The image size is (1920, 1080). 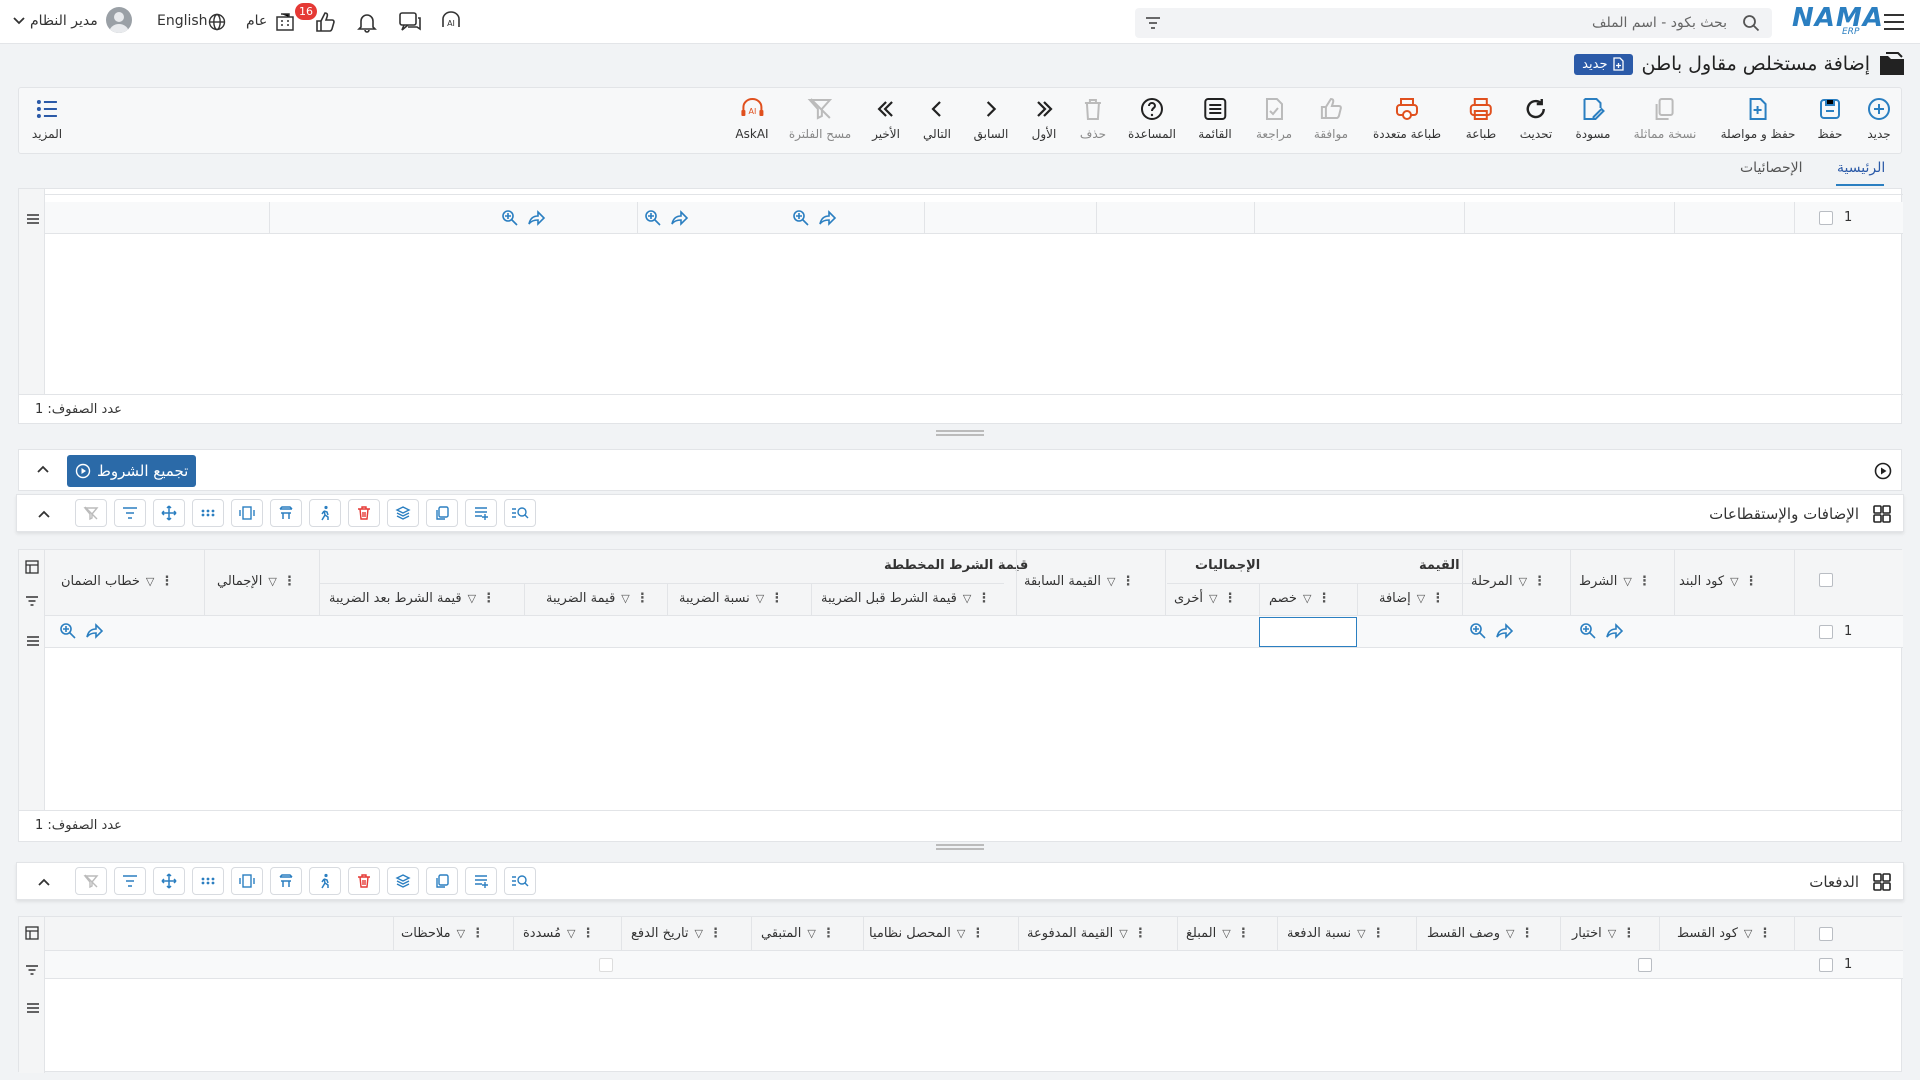 I want to click on col-paid: ⋮ ▽ مُسددة, so click(x=558, y=933).